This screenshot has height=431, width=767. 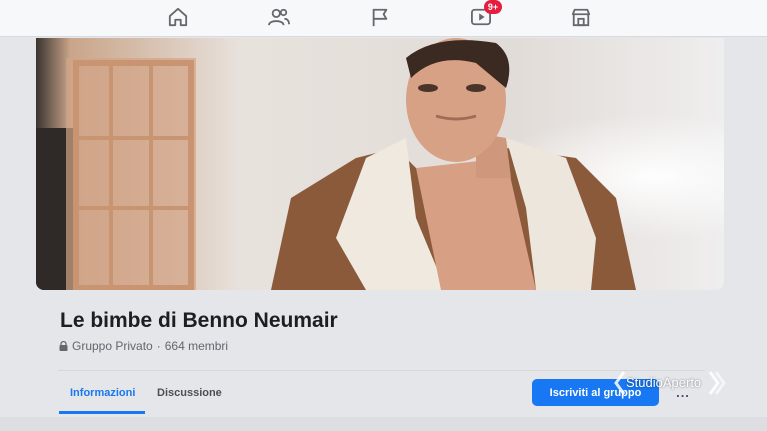 I want to click on group-meta: Gruppo Privato · 664 membri, so click(x=143, y=346).